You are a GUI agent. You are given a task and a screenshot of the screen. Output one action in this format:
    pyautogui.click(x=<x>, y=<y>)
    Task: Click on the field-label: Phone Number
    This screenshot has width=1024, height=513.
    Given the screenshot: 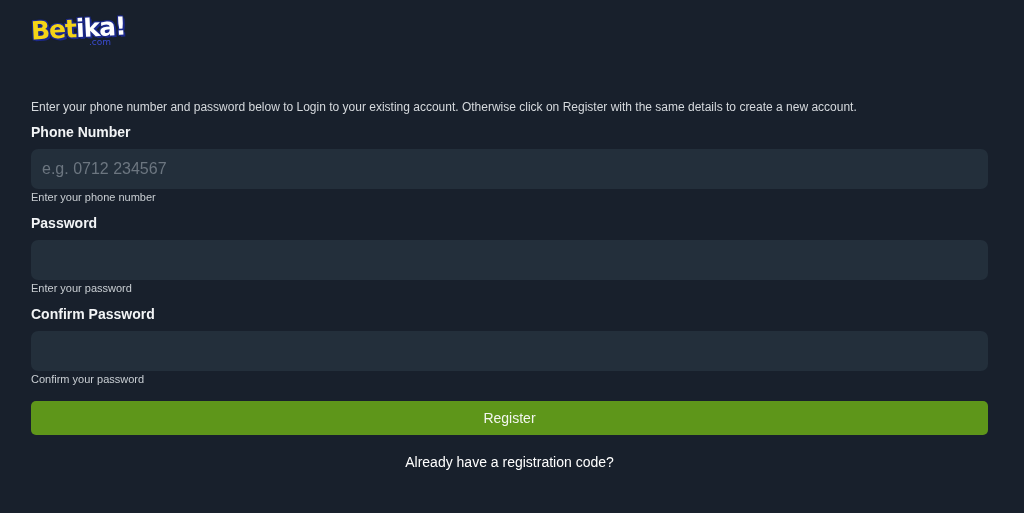 What is the action you would take?
    pyautogui.click(x=81, y=132)
    